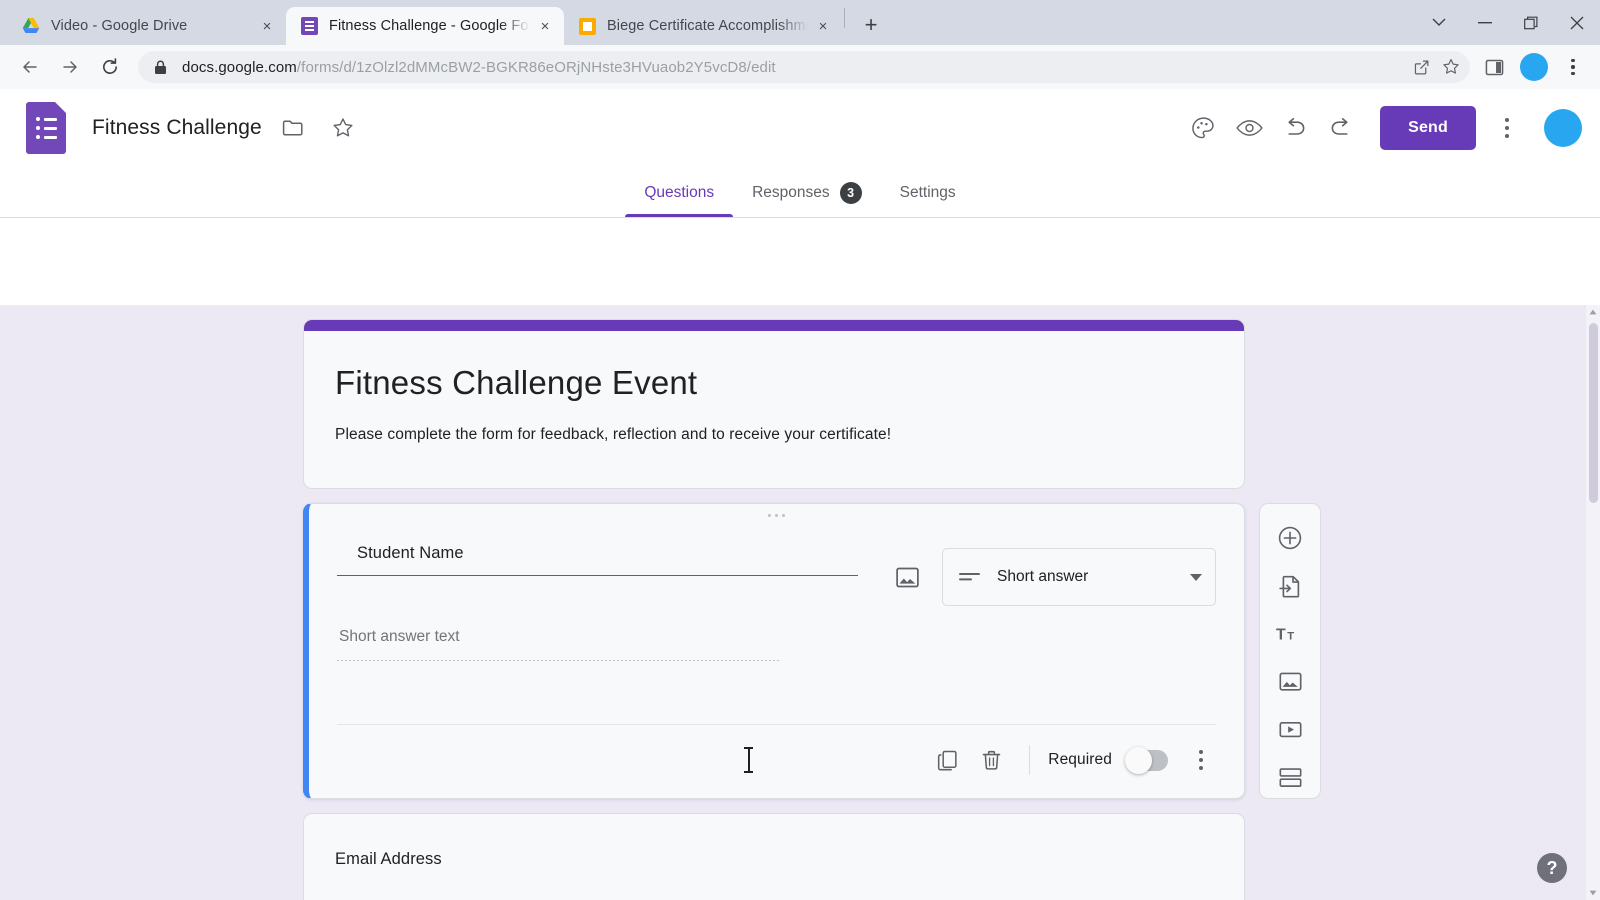 The width and height of the screenshot is (1600, 900). I want to click on tab-label: Settings, so click(927, 192).